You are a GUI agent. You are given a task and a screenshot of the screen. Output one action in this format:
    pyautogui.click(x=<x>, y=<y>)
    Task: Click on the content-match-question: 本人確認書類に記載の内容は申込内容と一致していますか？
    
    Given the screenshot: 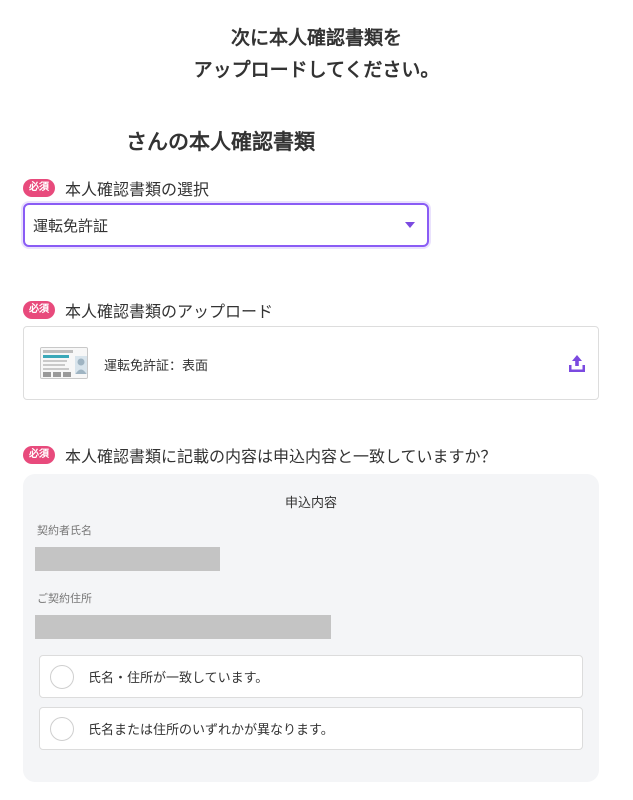 What is the action you would take?
    pyautogui.click(x=281, y=456)
    